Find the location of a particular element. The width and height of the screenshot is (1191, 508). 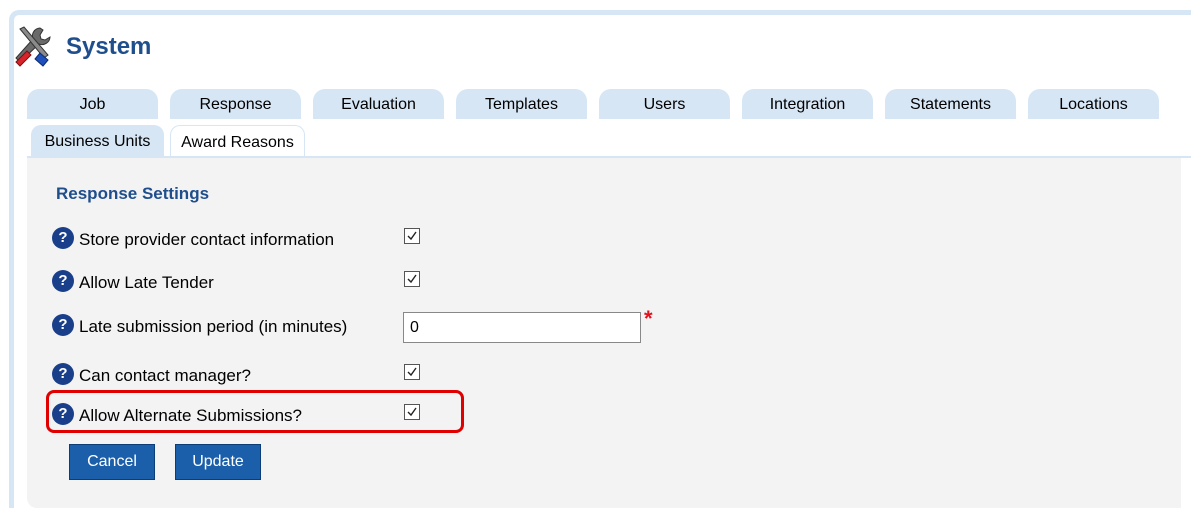

setting-row-can-contact-manager: ? Can contact manager? is located at coordinates (242, 377).